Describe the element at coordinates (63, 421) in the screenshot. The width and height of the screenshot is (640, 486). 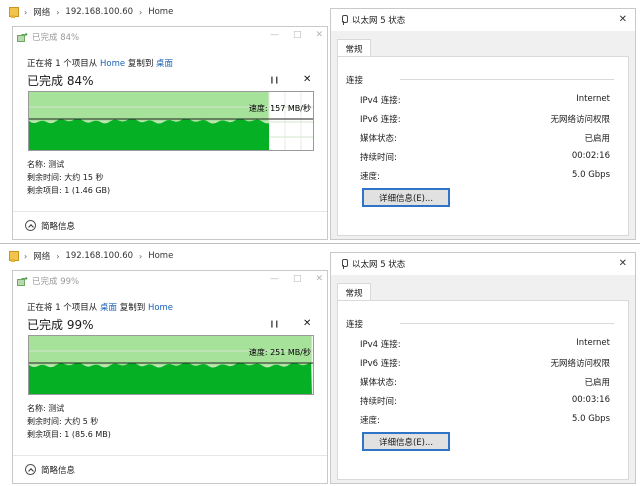
I see `time-remaining: 剩余时间: 大约 5 秒` at that location.